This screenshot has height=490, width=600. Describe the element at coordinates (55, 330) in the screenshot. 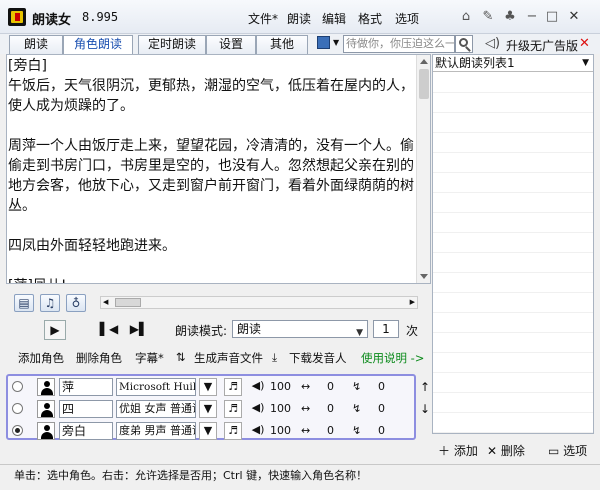

I see `play-button: ▶` at that location.